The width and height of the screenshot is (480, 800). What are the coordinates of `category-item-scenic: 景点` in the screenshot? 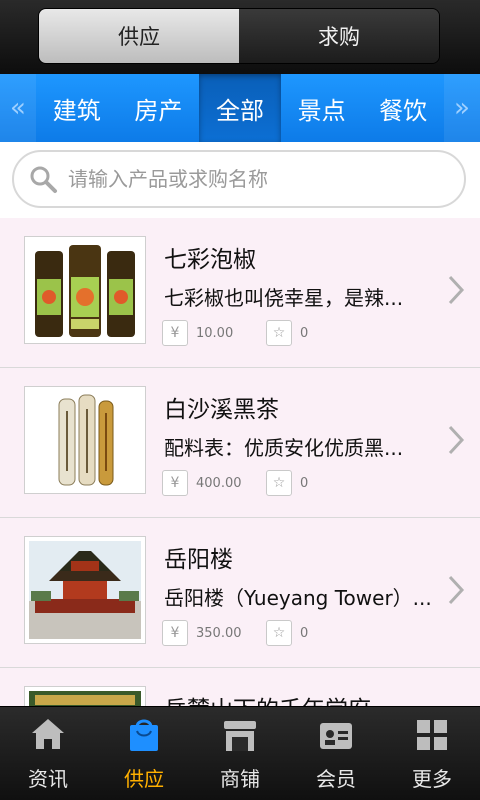 It's located at (322, 108).